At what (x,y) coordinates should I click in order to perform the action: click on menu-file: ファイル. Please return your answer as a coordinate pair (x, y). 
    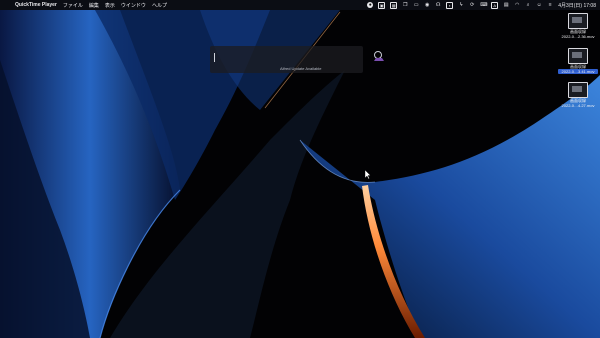
    Looking at the image, I should click on (73, 5).